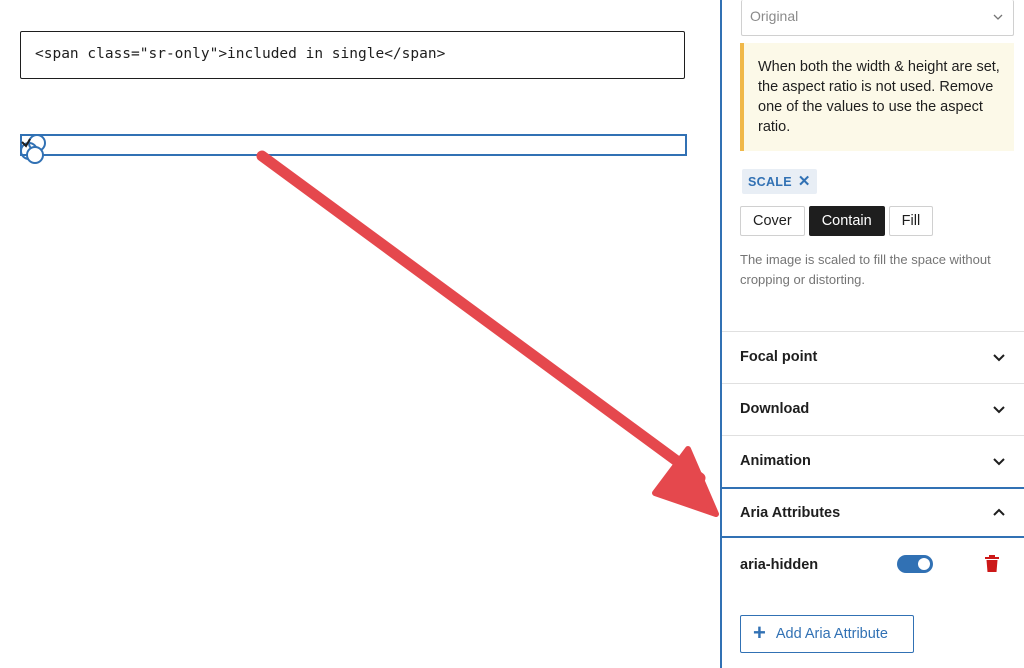 The height and width of the screenshot is (668, 1024). What do you see at coordinates (915, 564) in the screenshot?
I see `aria-hidden-toggle` at bounding box center [915, 564].